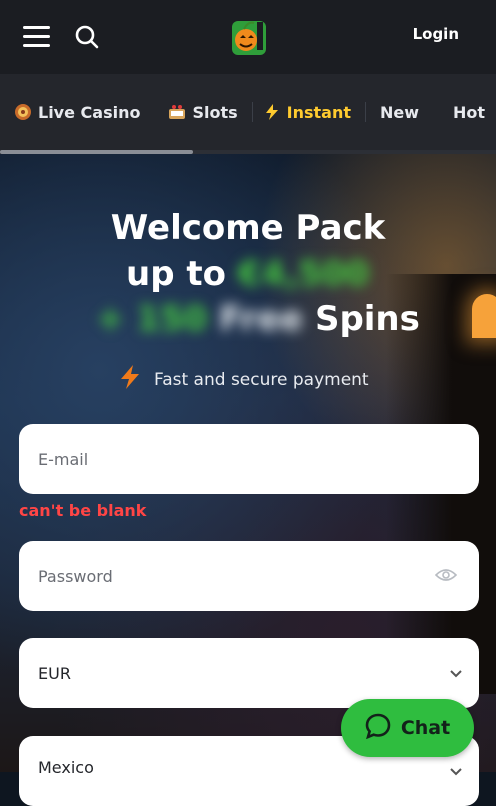 This screenshot has height=806, width=496. Describe the element at coordinates (87, 37) in the screenshot. I see `search-icon` at that location.